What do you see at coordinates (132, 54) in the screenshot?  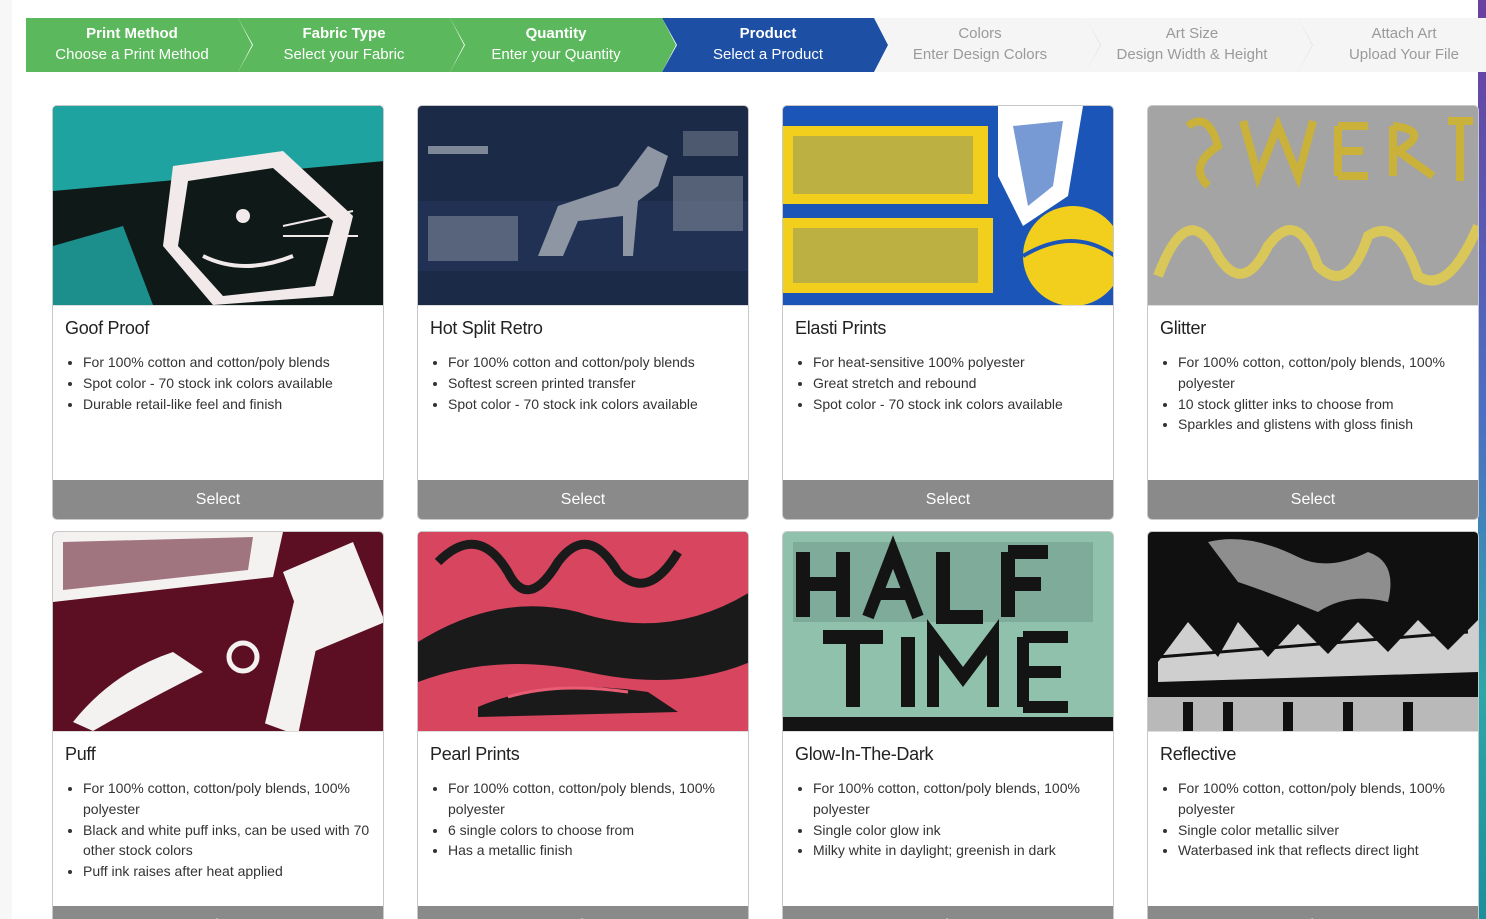 I see `step-subtitle: Choose a Print Method` at bounding box center [132, 54].